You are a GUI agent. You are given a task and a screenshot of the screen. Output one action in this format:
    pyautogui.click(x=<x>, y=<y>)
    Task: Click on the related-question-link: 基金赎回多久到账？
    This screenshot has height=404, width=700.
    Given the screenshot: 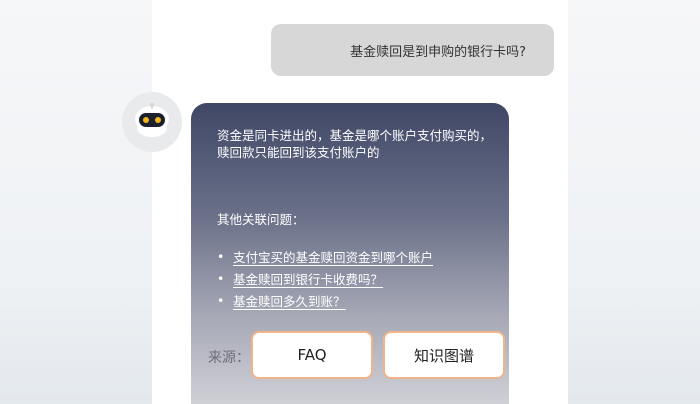 What is the action you would take?
    pyautogui.click(x=289, y=300)
    